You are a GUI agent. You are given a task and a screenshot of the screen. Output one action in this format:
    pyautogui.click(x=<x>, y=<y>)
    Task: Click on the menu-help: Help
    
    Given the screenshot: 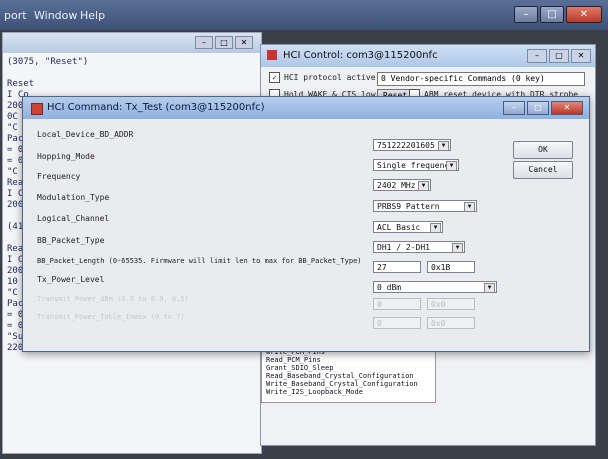 What is the action you would take?
    pyautogui.click(x=92, y=15)
    